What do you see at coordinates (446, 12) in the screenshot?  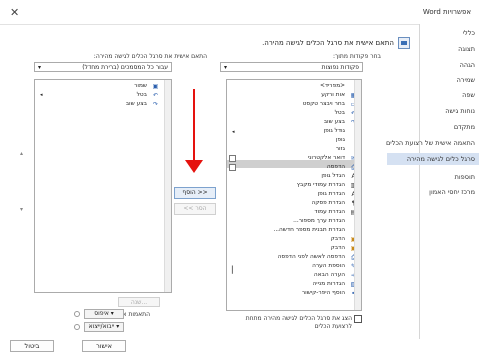 I see `window-title: אפשרויות Word` at bounding box center [446, 12].